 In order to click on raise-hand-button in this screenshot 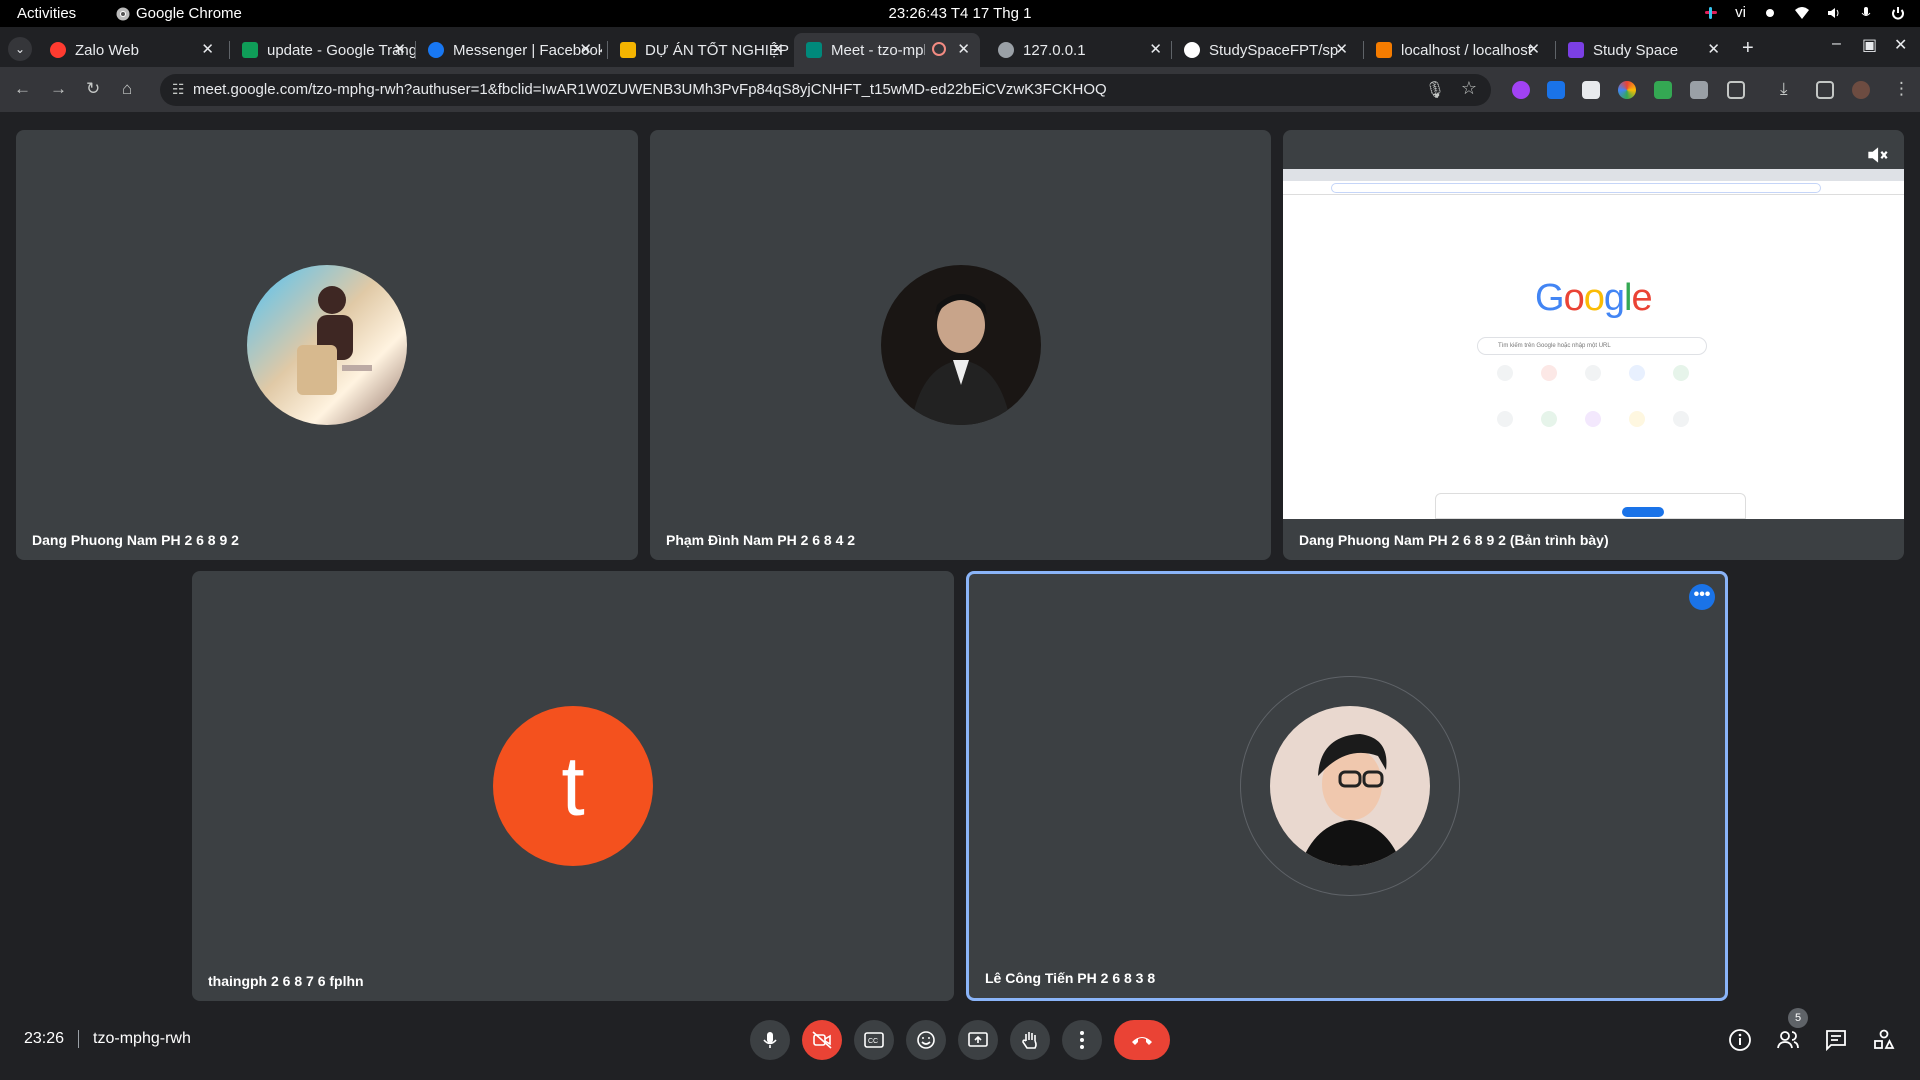, I will do `click(1030, 1040)`.